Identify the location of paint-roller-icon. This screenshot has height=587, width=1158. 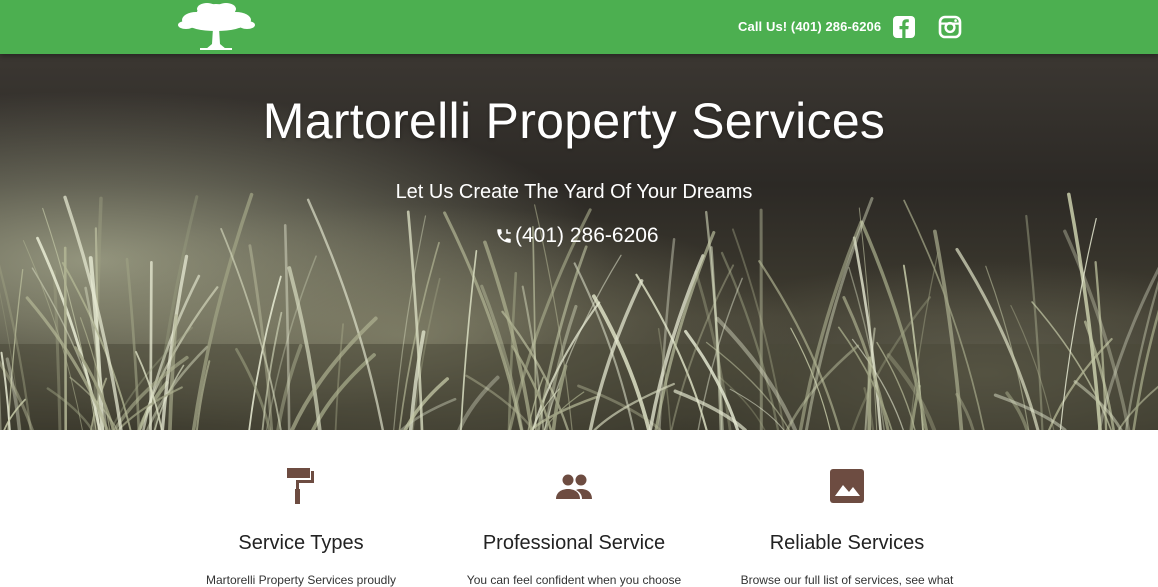
(300, 486).